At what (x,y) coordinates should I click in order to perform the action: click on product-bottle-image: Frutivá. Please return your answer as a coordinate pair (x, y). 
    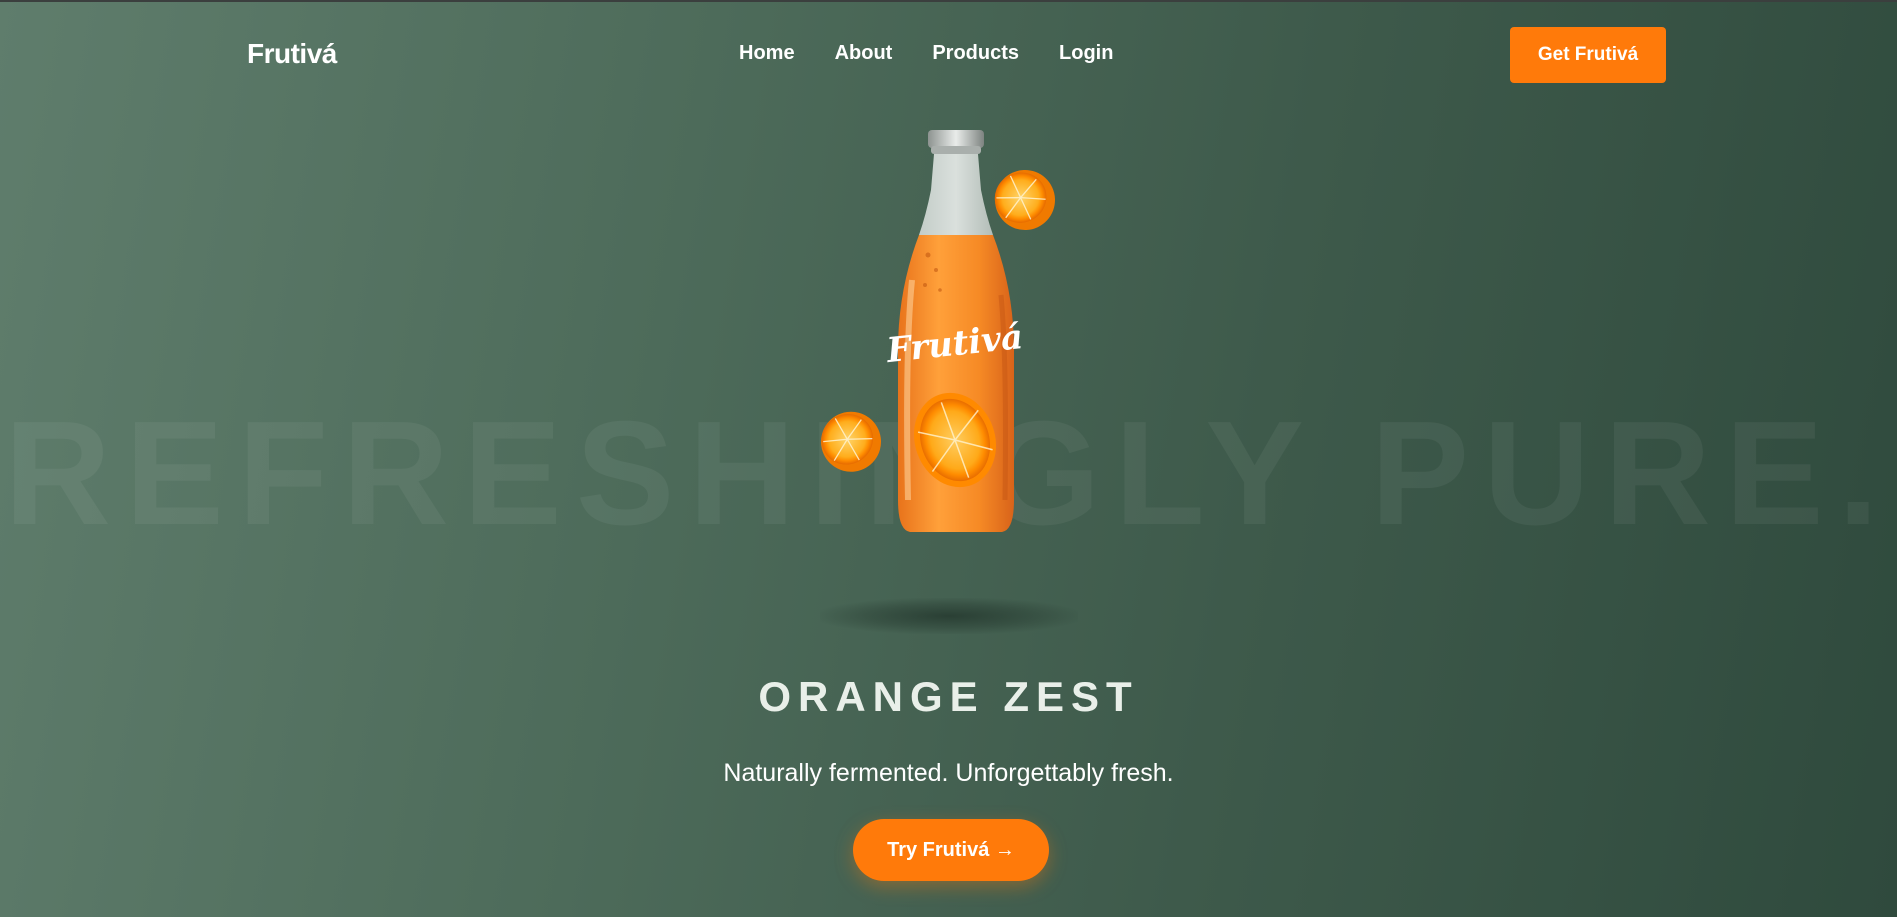
    Looking at the image, I should click on (938, 331).